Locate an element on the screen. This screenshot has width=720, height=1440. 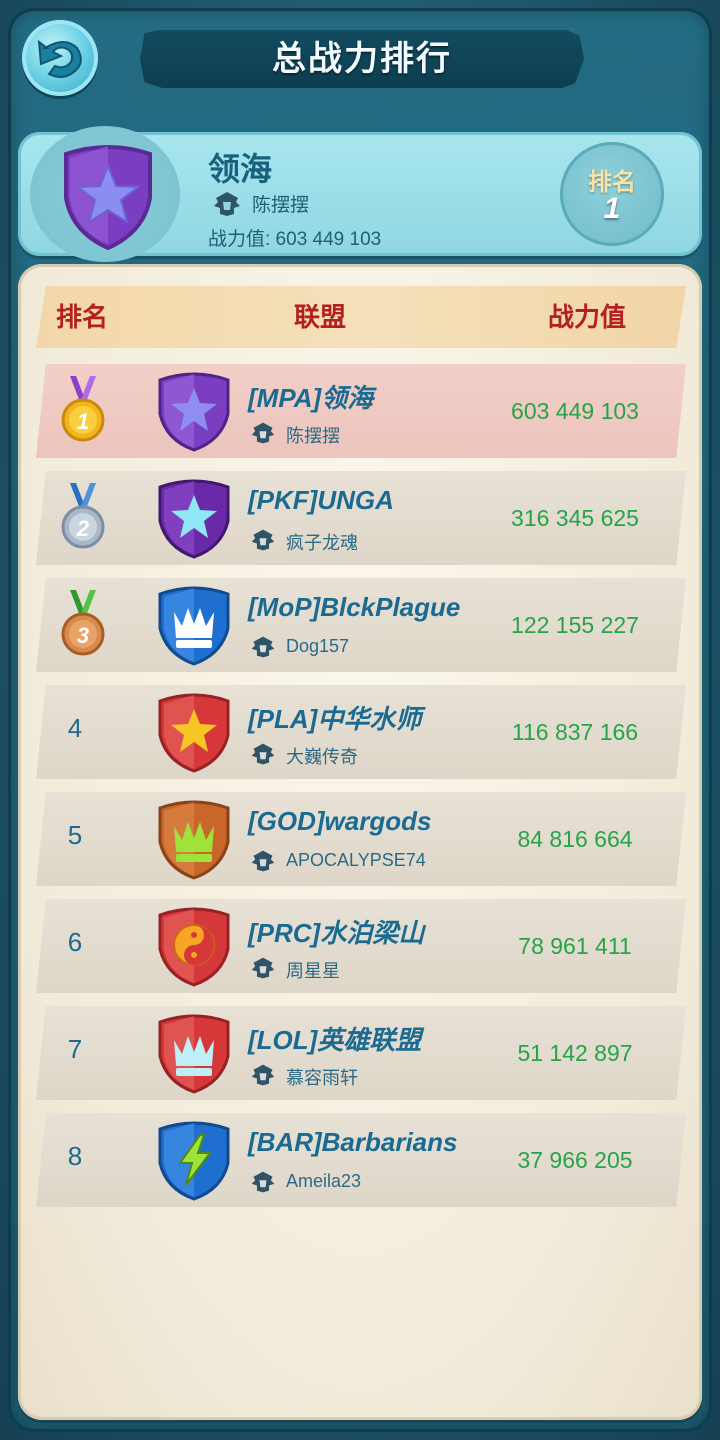
power-value: 78 961 411 is located at coordinates (575, 946).